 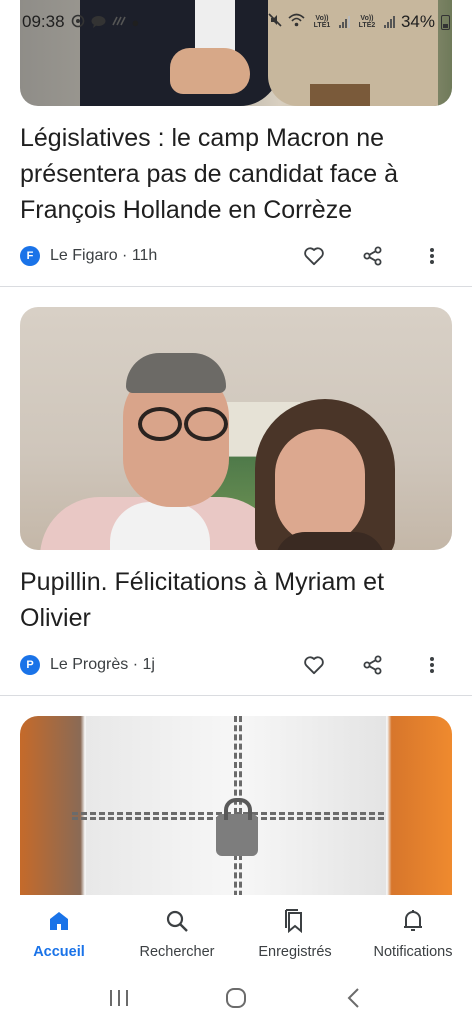 What do you see at coordinates (237, 827) in the screenshot?
I see `photo-padlock` at bounding box center [237, 827].